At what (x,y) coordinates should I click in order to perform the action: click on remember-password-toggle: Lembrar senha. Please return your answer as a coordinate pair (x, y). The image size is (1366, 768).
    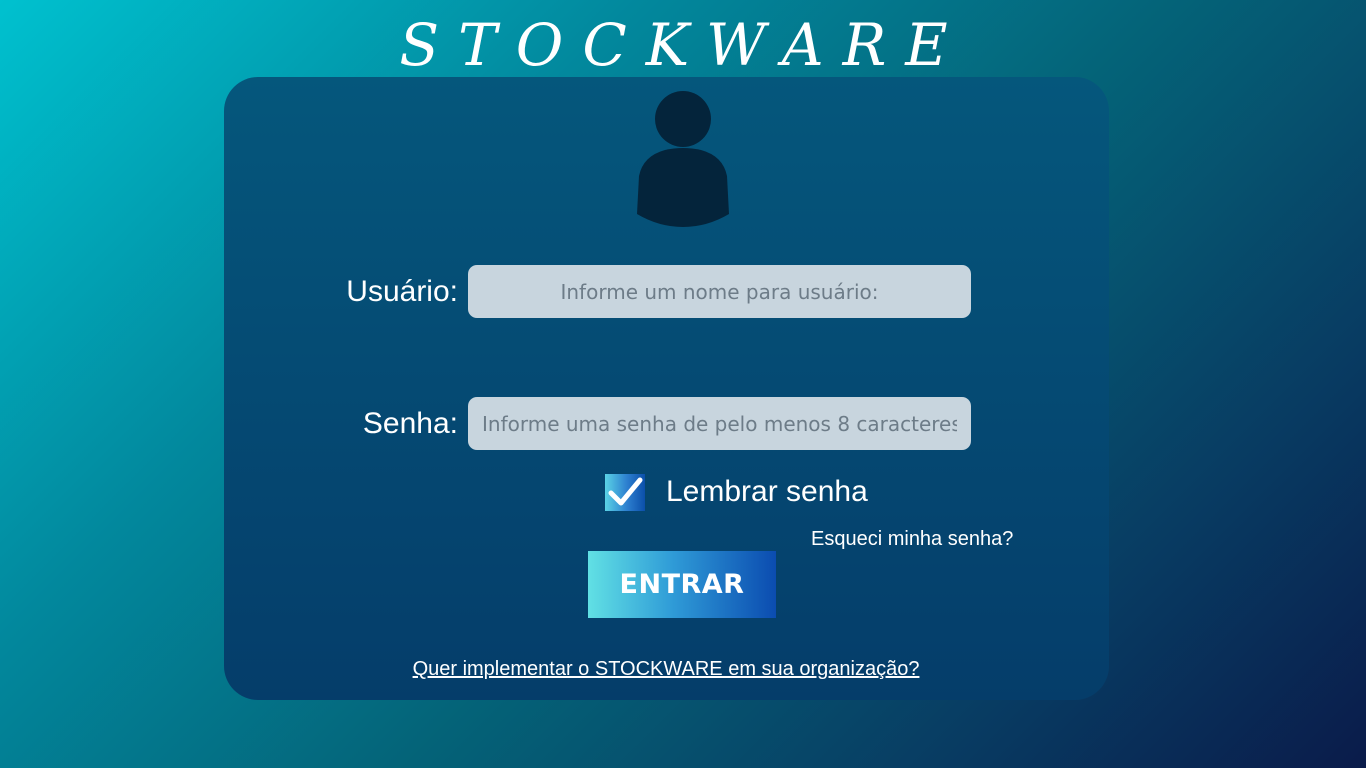
    Looking at the image, I should click on (764, 492).